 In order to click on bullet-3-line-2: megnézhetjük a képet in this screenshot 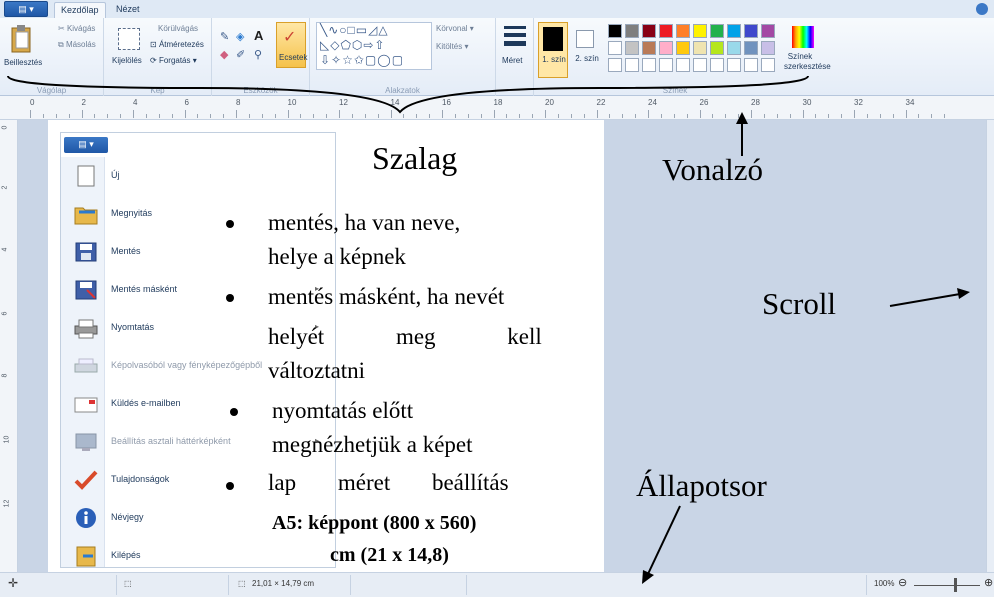, I will do `click(372, 444)`.